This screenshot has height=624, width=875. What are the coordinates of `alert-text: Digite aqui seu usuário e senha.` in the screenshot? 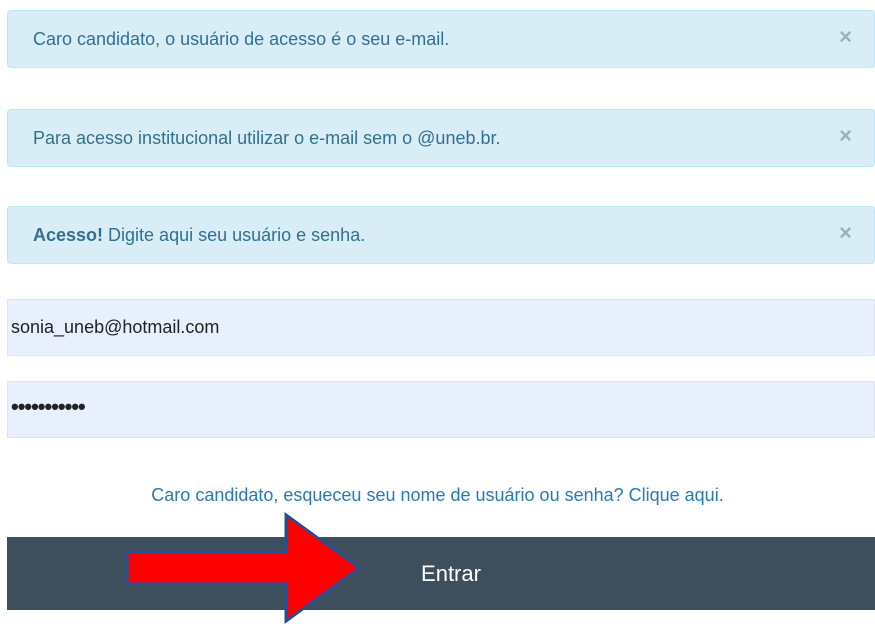 It's located at (234, 235).